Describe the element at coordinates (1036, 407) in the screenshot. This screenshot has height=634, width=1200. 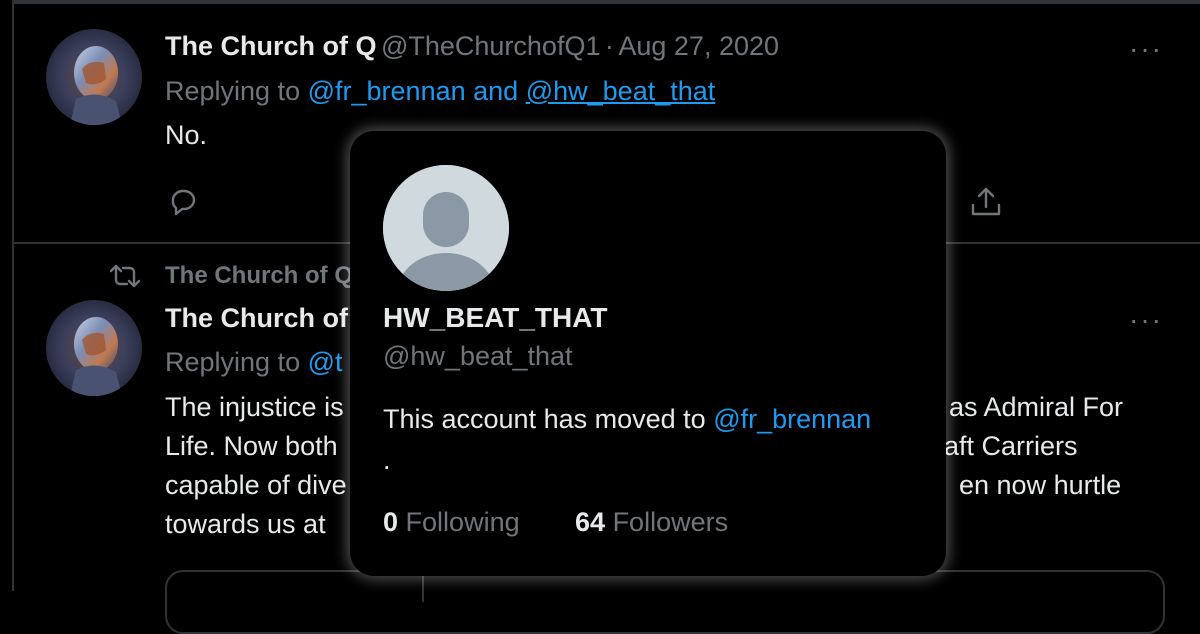
I see `tweet2-line: as Admiral For` at that location.